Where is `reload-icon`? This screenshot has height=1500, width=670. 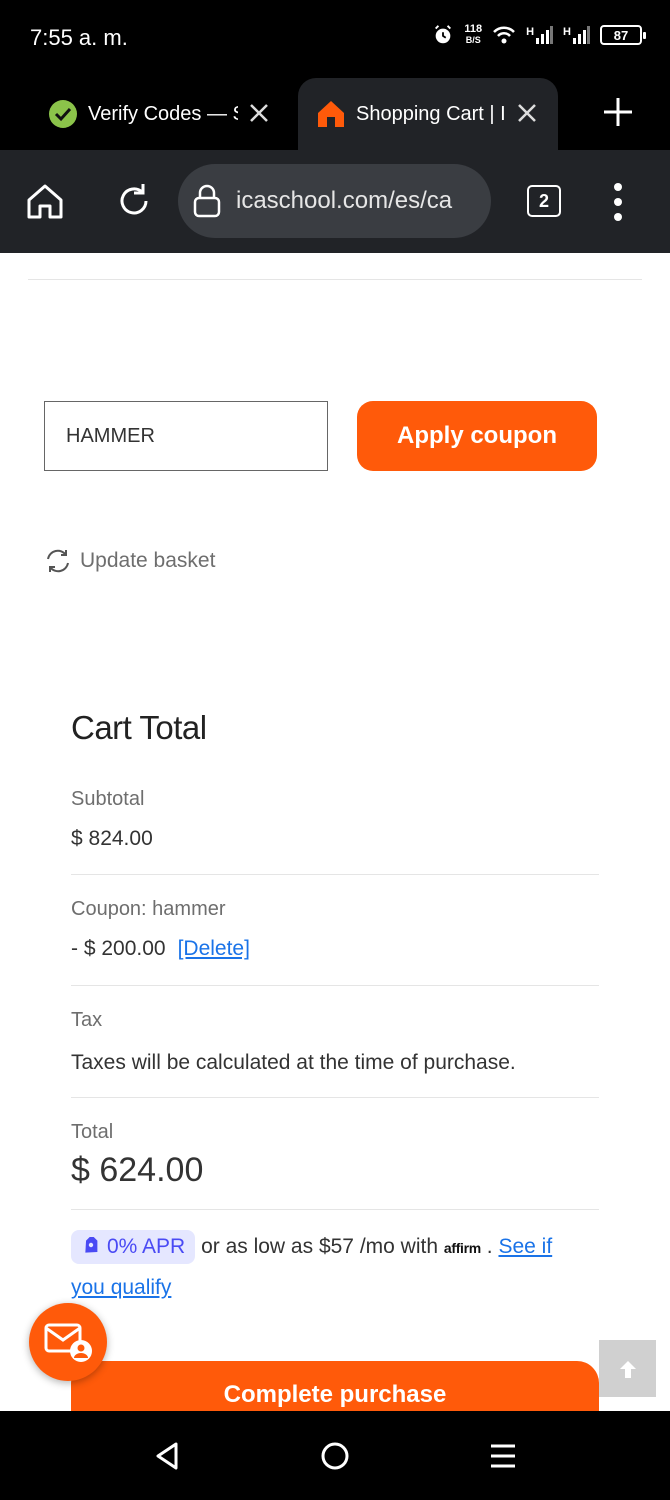 reload-icon is located at coordinates (134, 201).